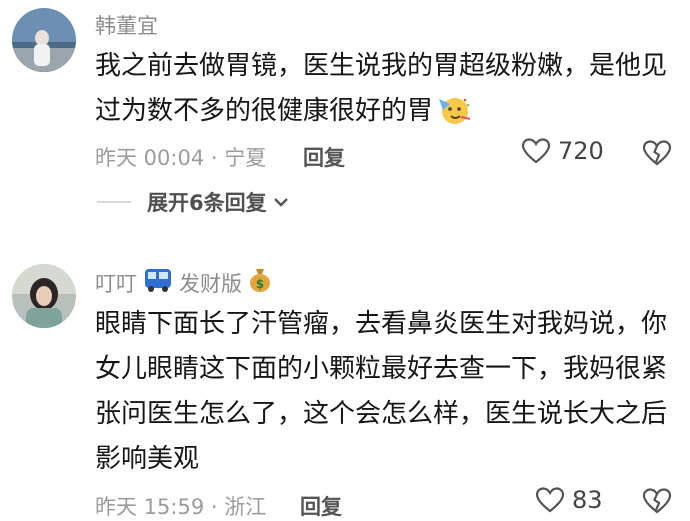  Describe the element at coordinates (114, 202) in the screenshot. I see `divider` at that location.